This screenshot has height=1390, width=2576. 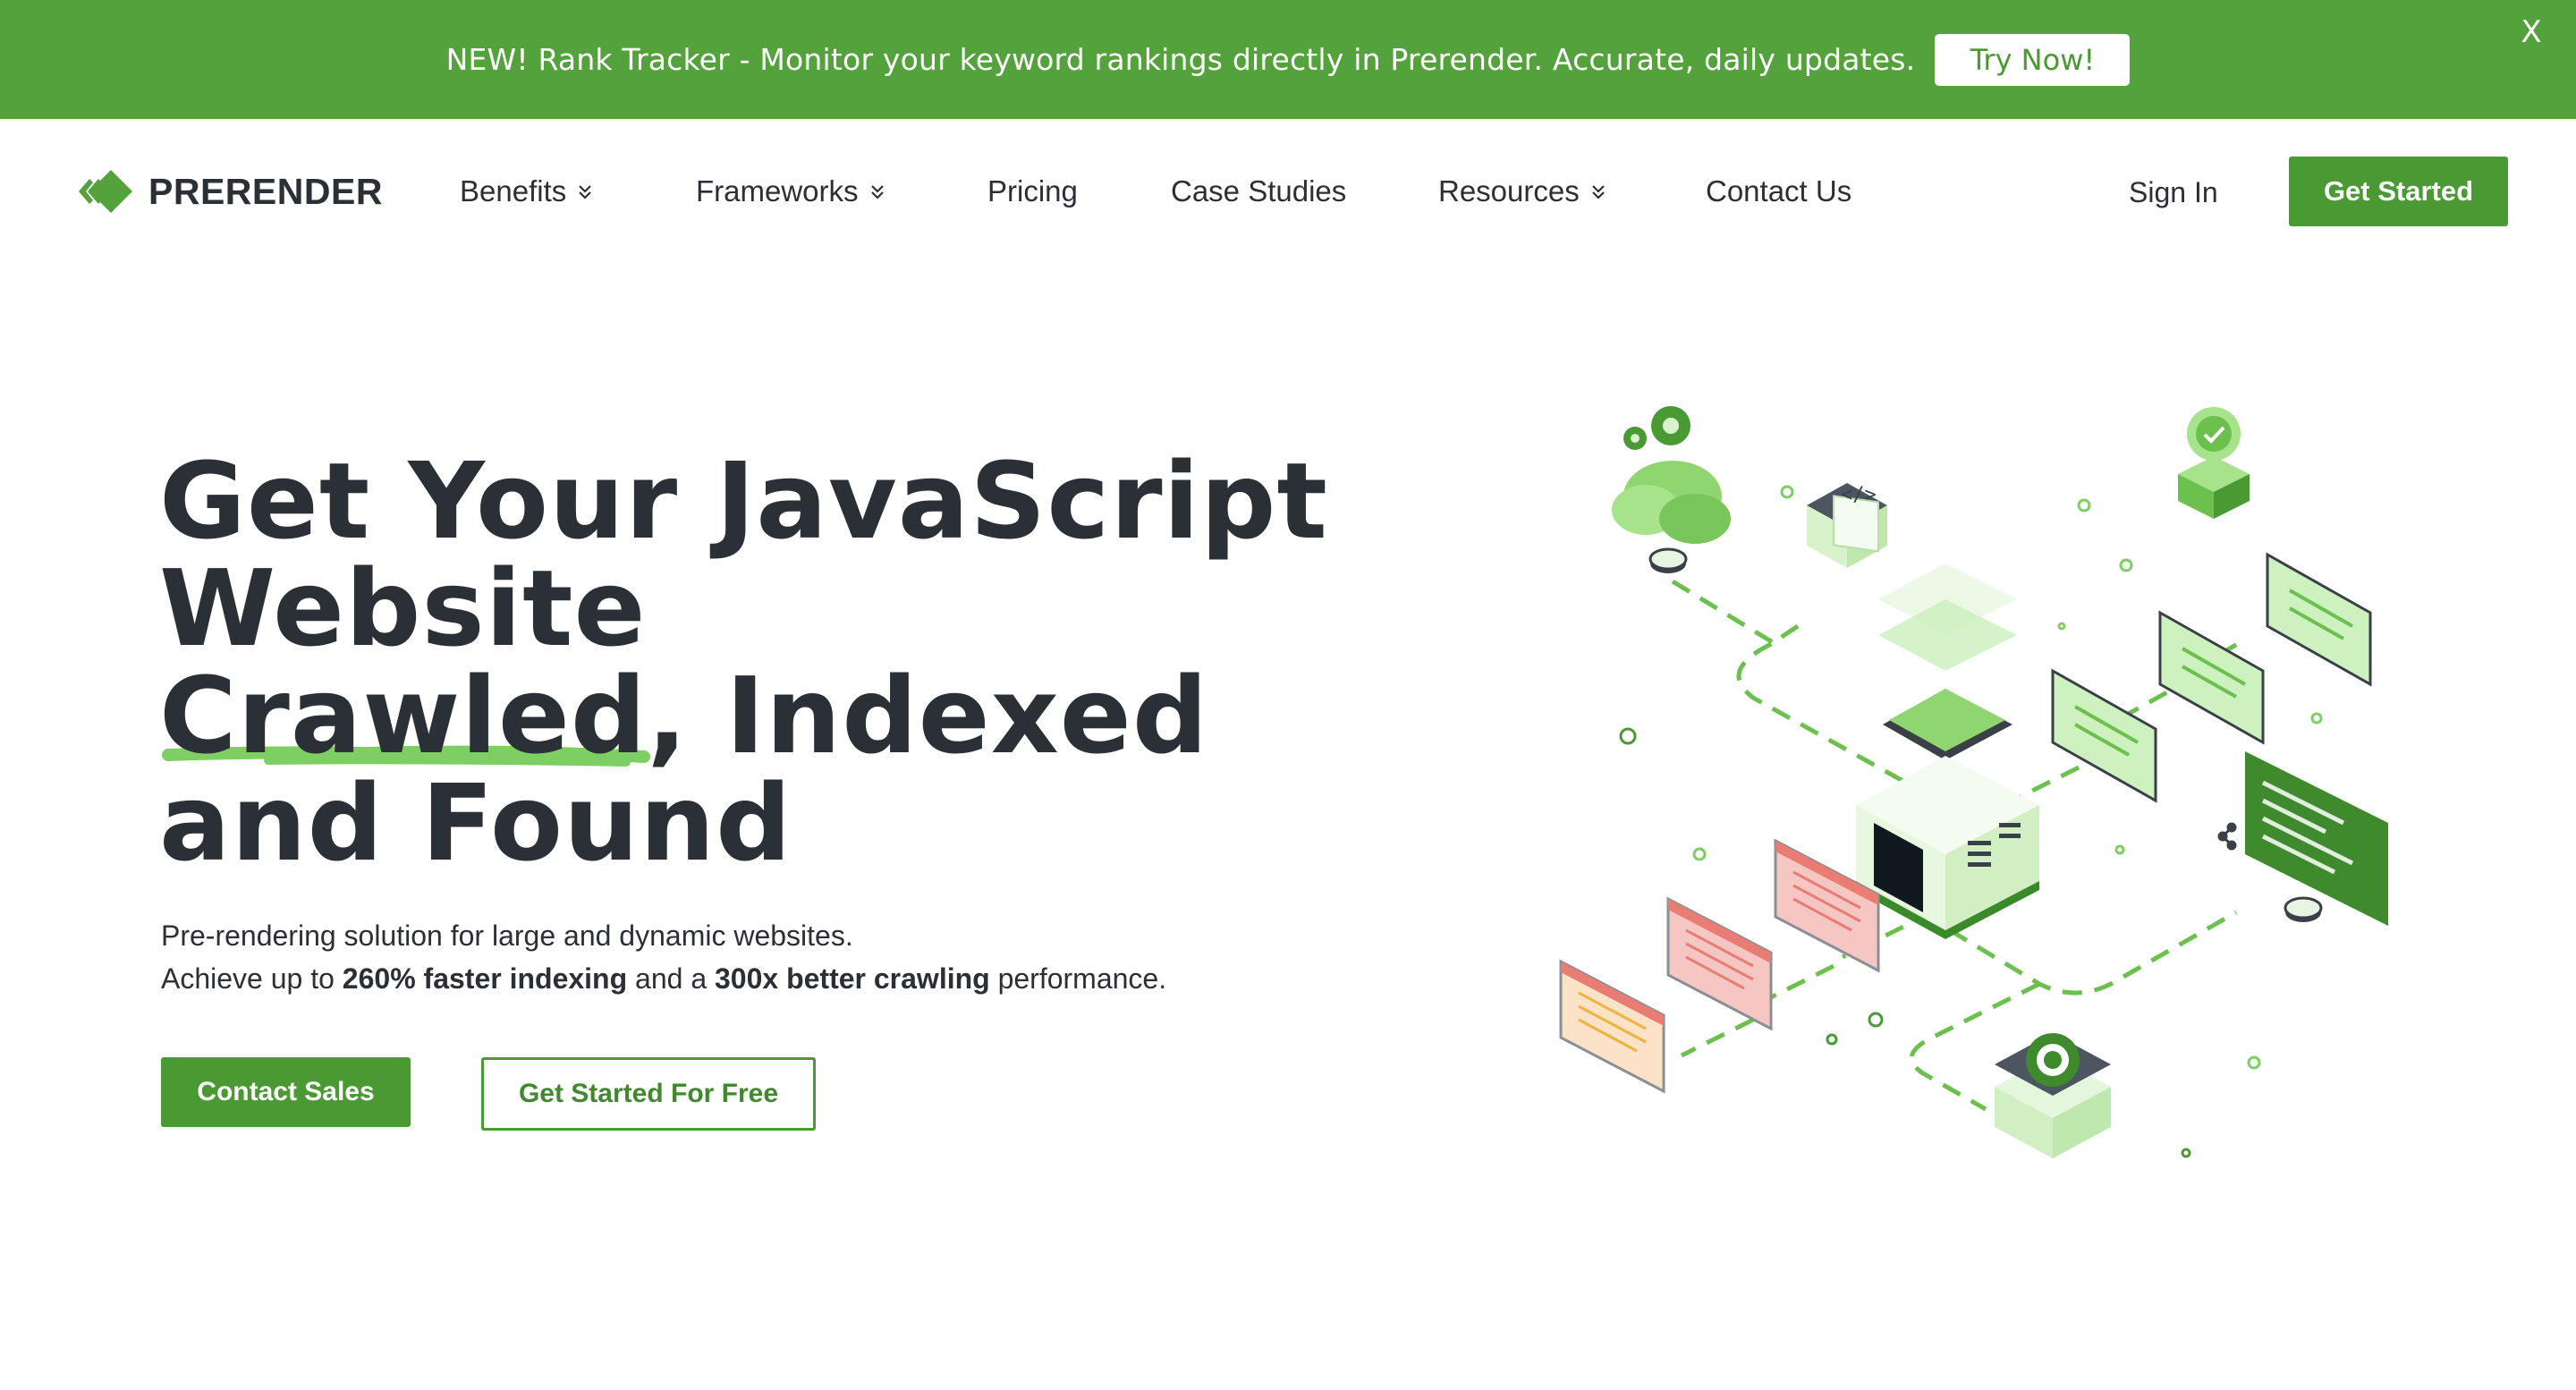 What do you see at coordinates (475, 823) in the screenshot?
I see `hero-title-line: and Found` at bounding box center [475, 823].